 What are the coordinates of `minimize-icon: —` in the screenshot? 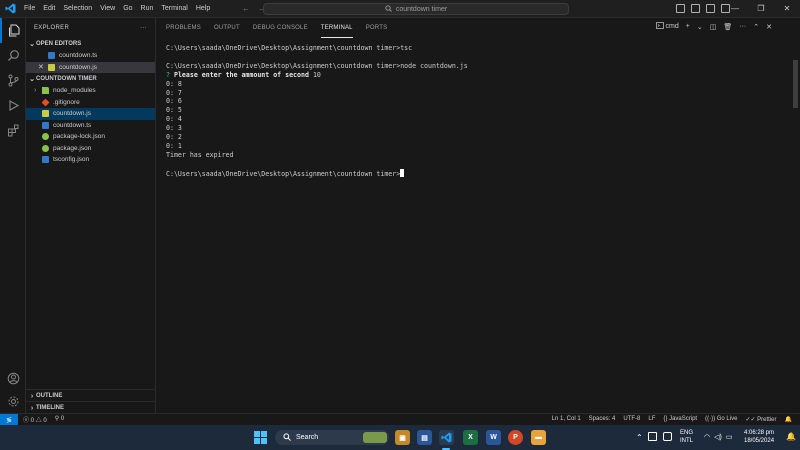 It's located at (735, 9).